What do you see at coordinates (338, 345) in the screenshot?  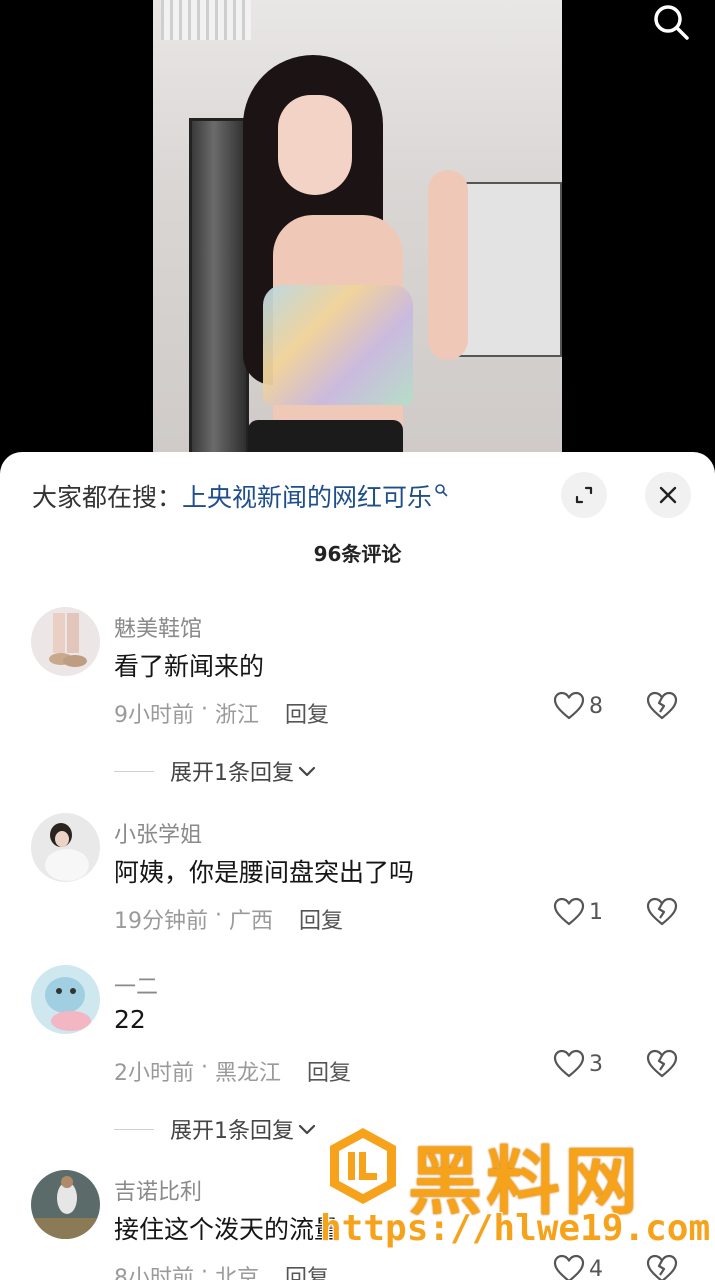 I see `person-top` at bounding box center [338, 345].